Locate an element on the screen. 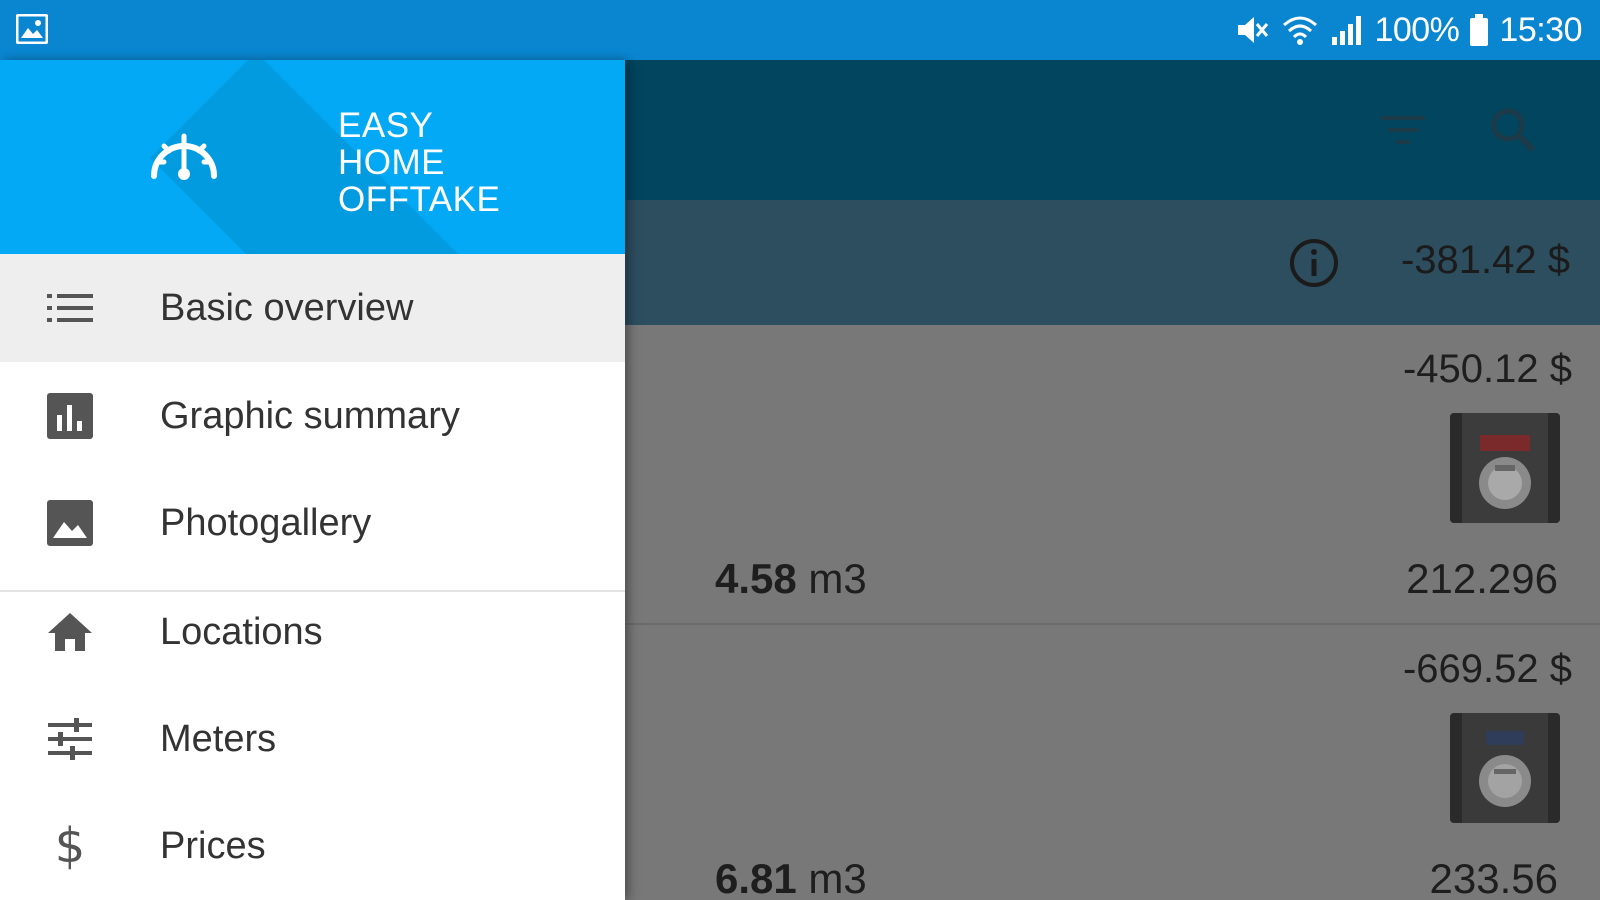 The width and height of the screenshot is (1600, 900). menu-item-label: Graphic summary is located at coordinates (310, 415).